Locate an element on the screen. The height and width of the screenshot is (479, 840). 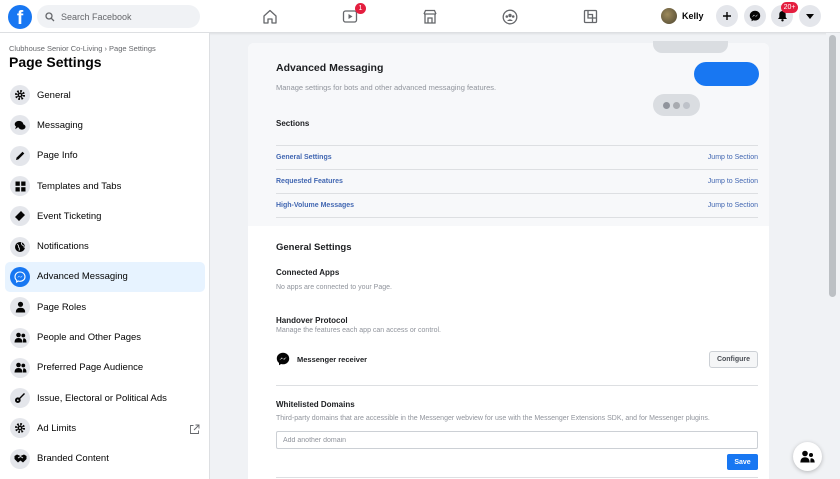
profile-button: Kelly is located at coordinates (684, 16).